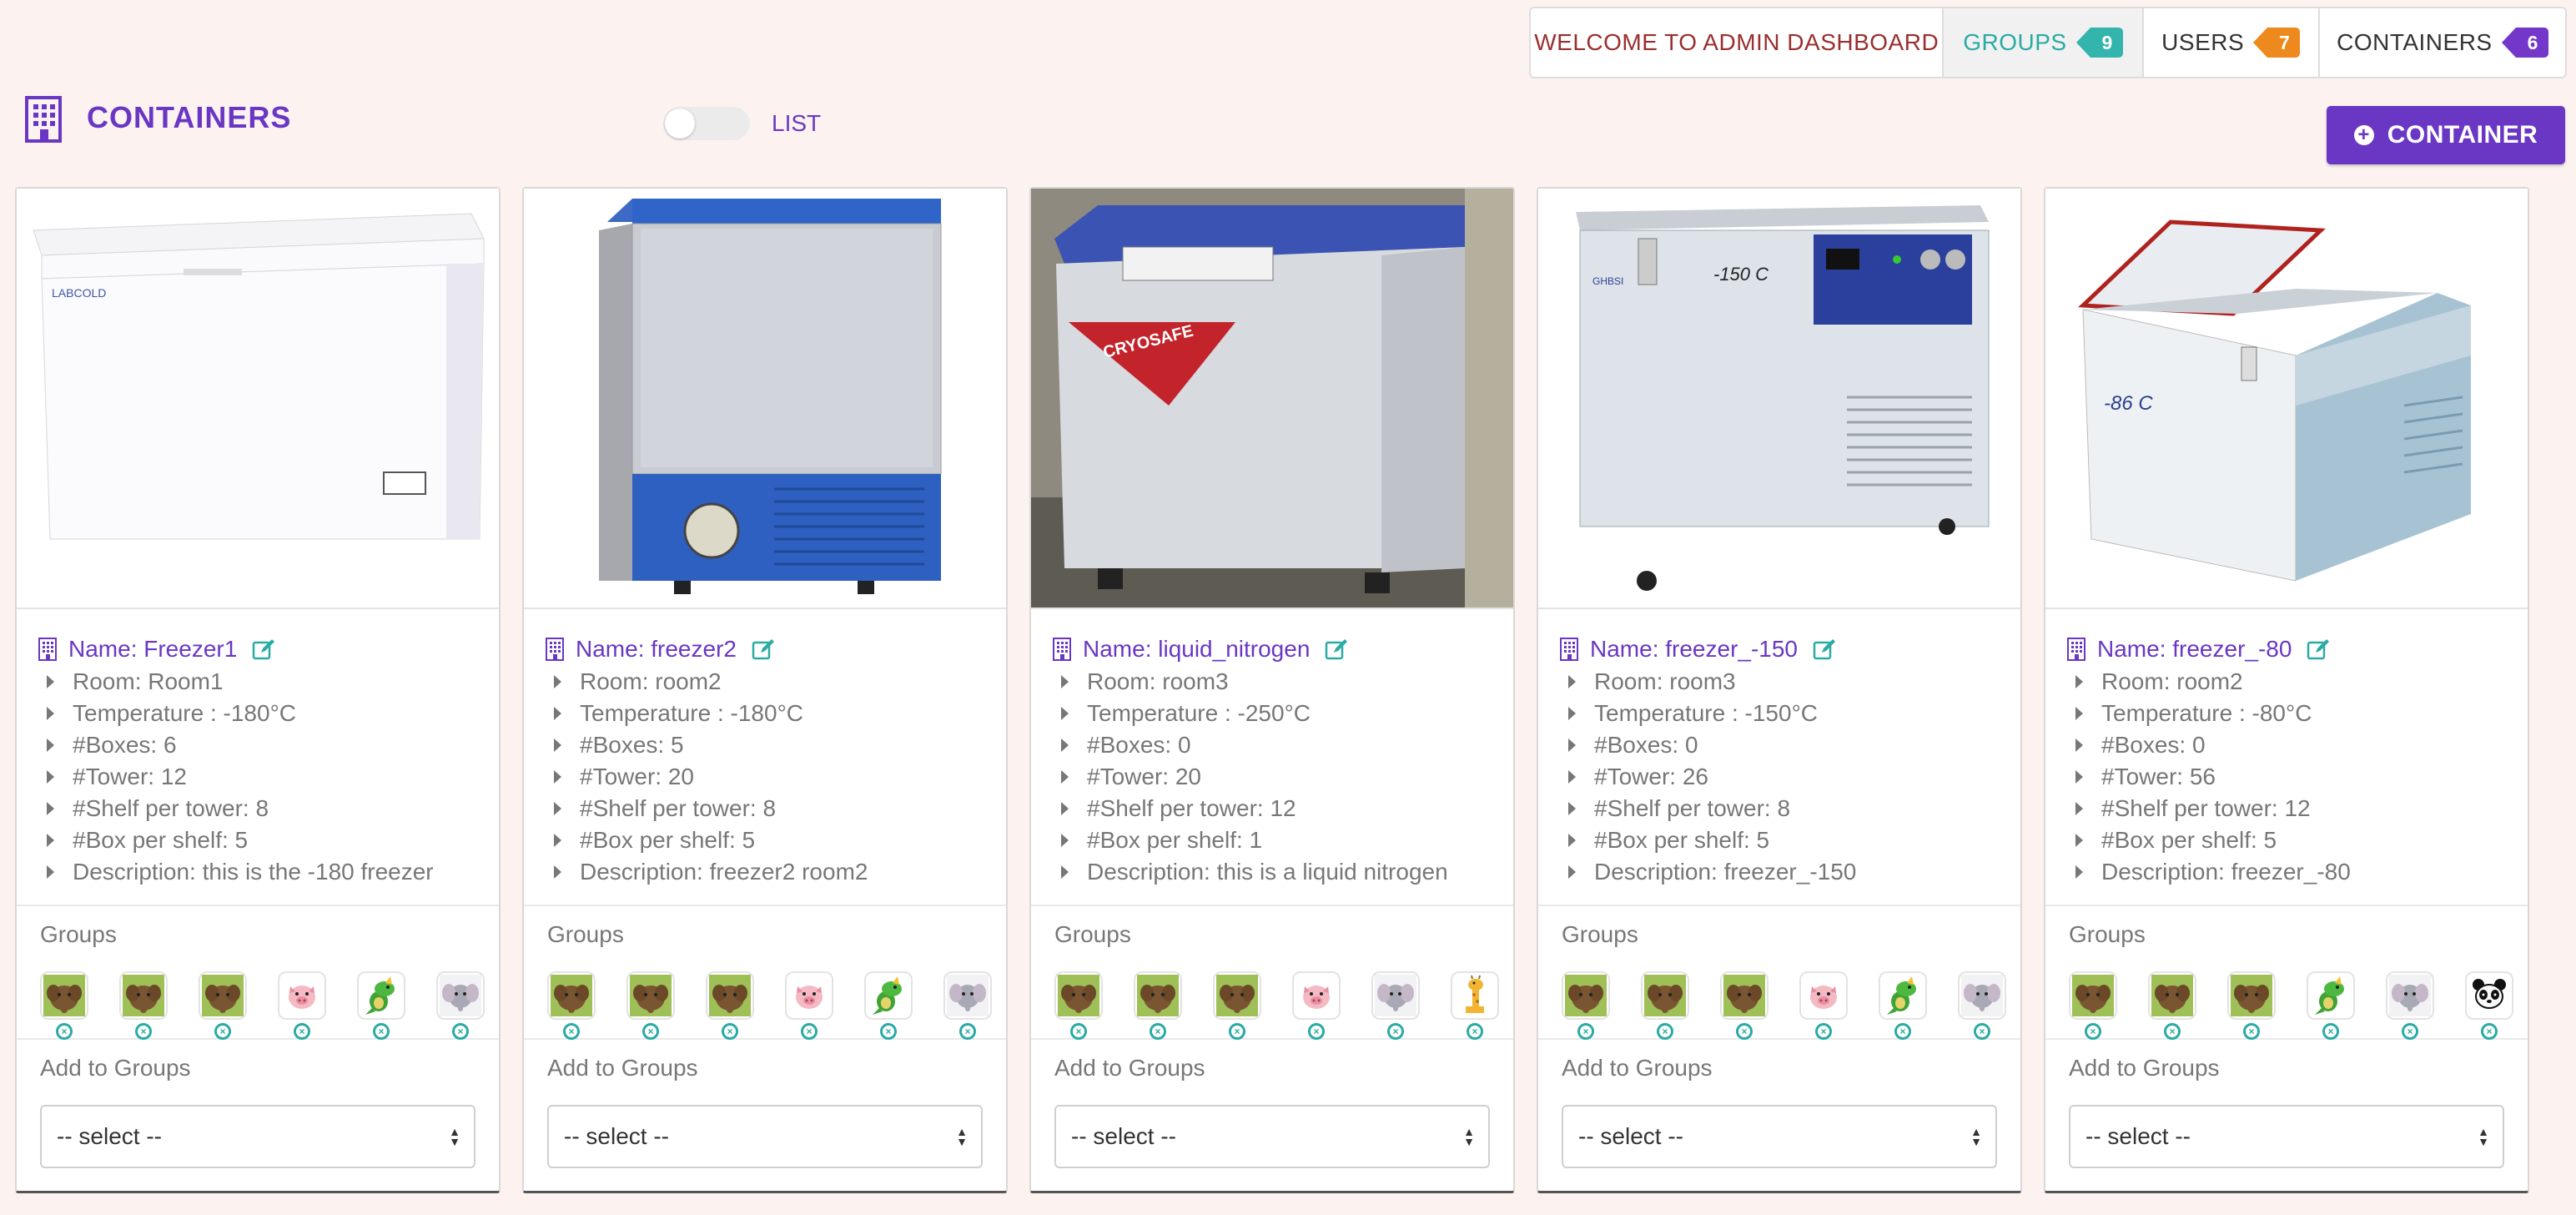  What do you see at coordinates (381, 996) in the screenshot?
I see `dragon-avatar-icon` at bounding box center [381, 996].